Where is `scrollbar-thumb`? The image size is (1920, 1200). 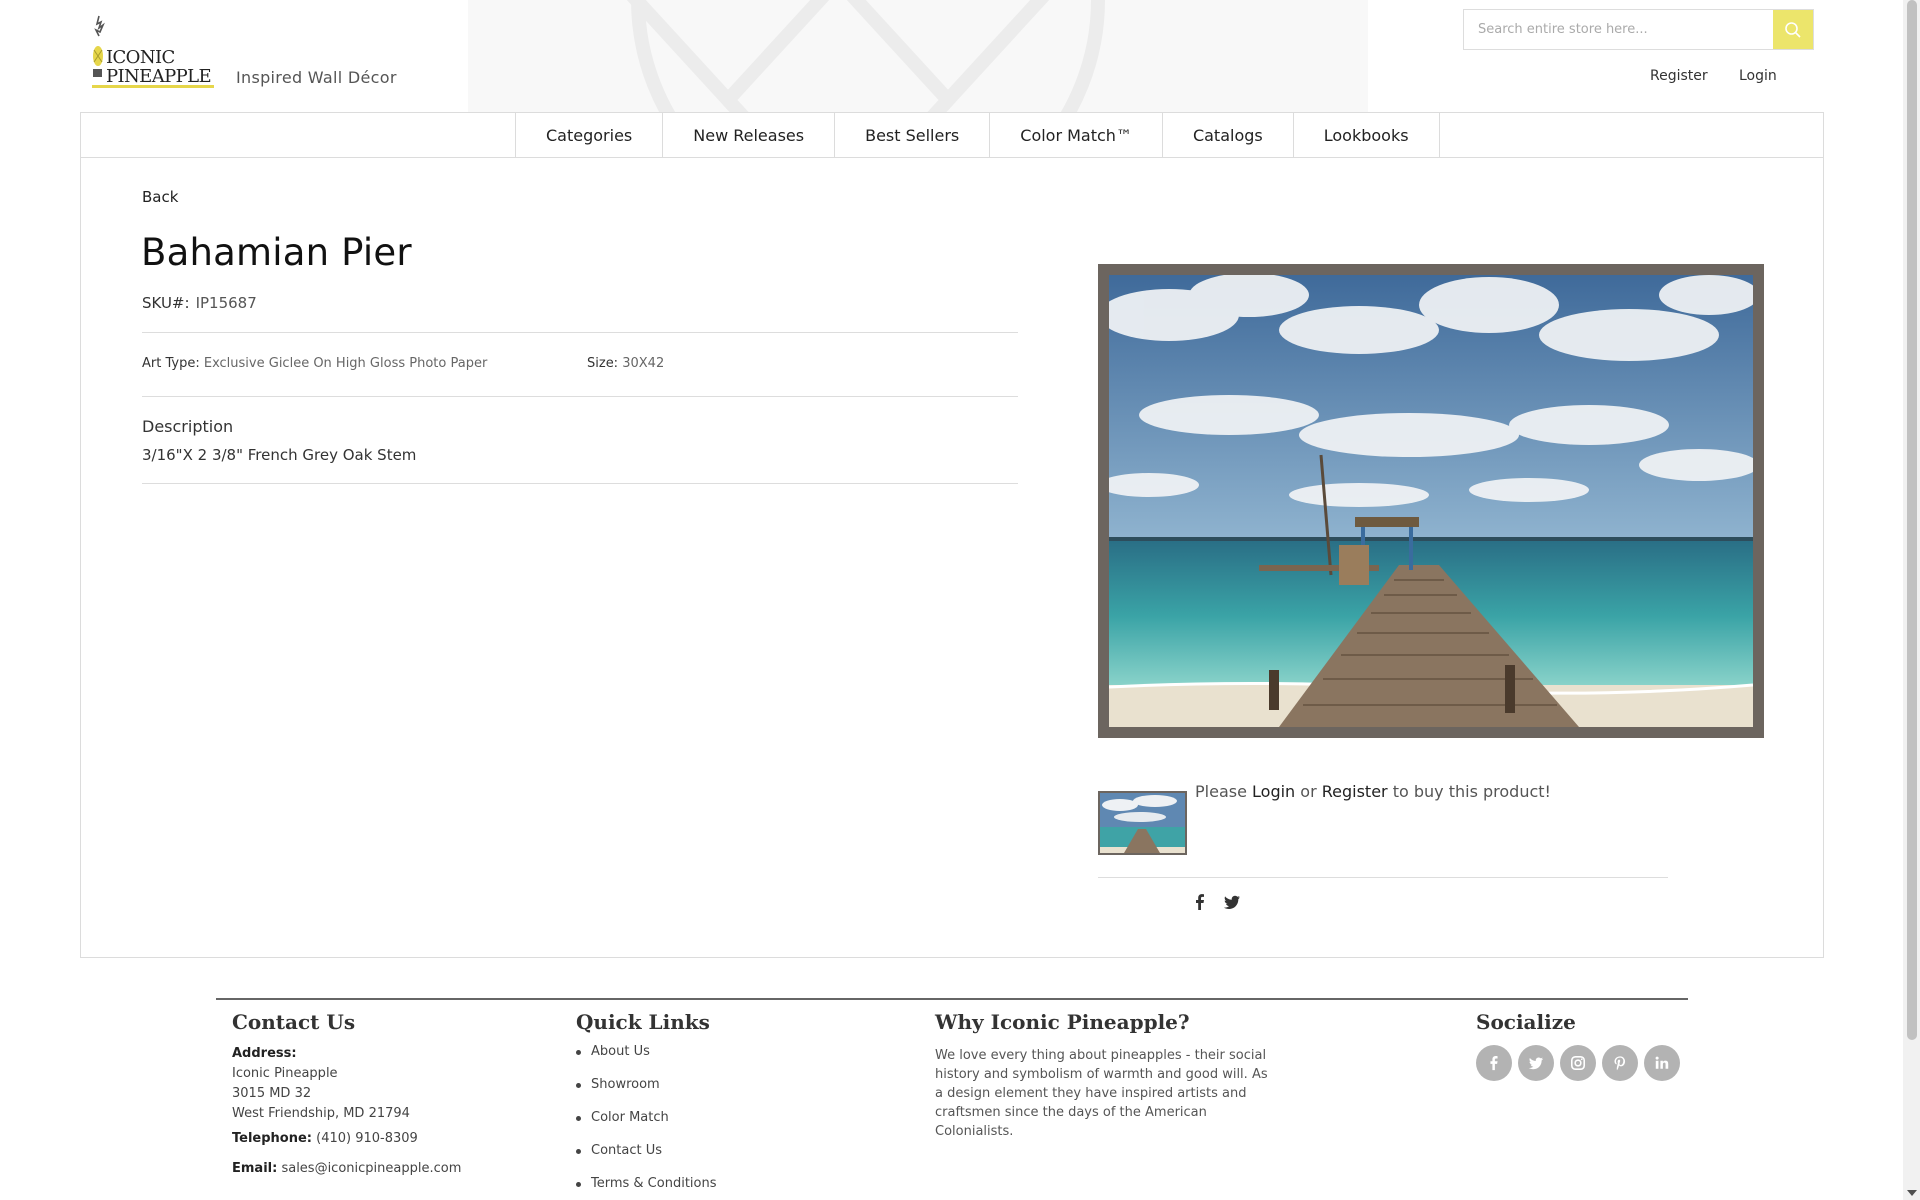 scrollbar-thumb is located at coordinates (1912, 520).